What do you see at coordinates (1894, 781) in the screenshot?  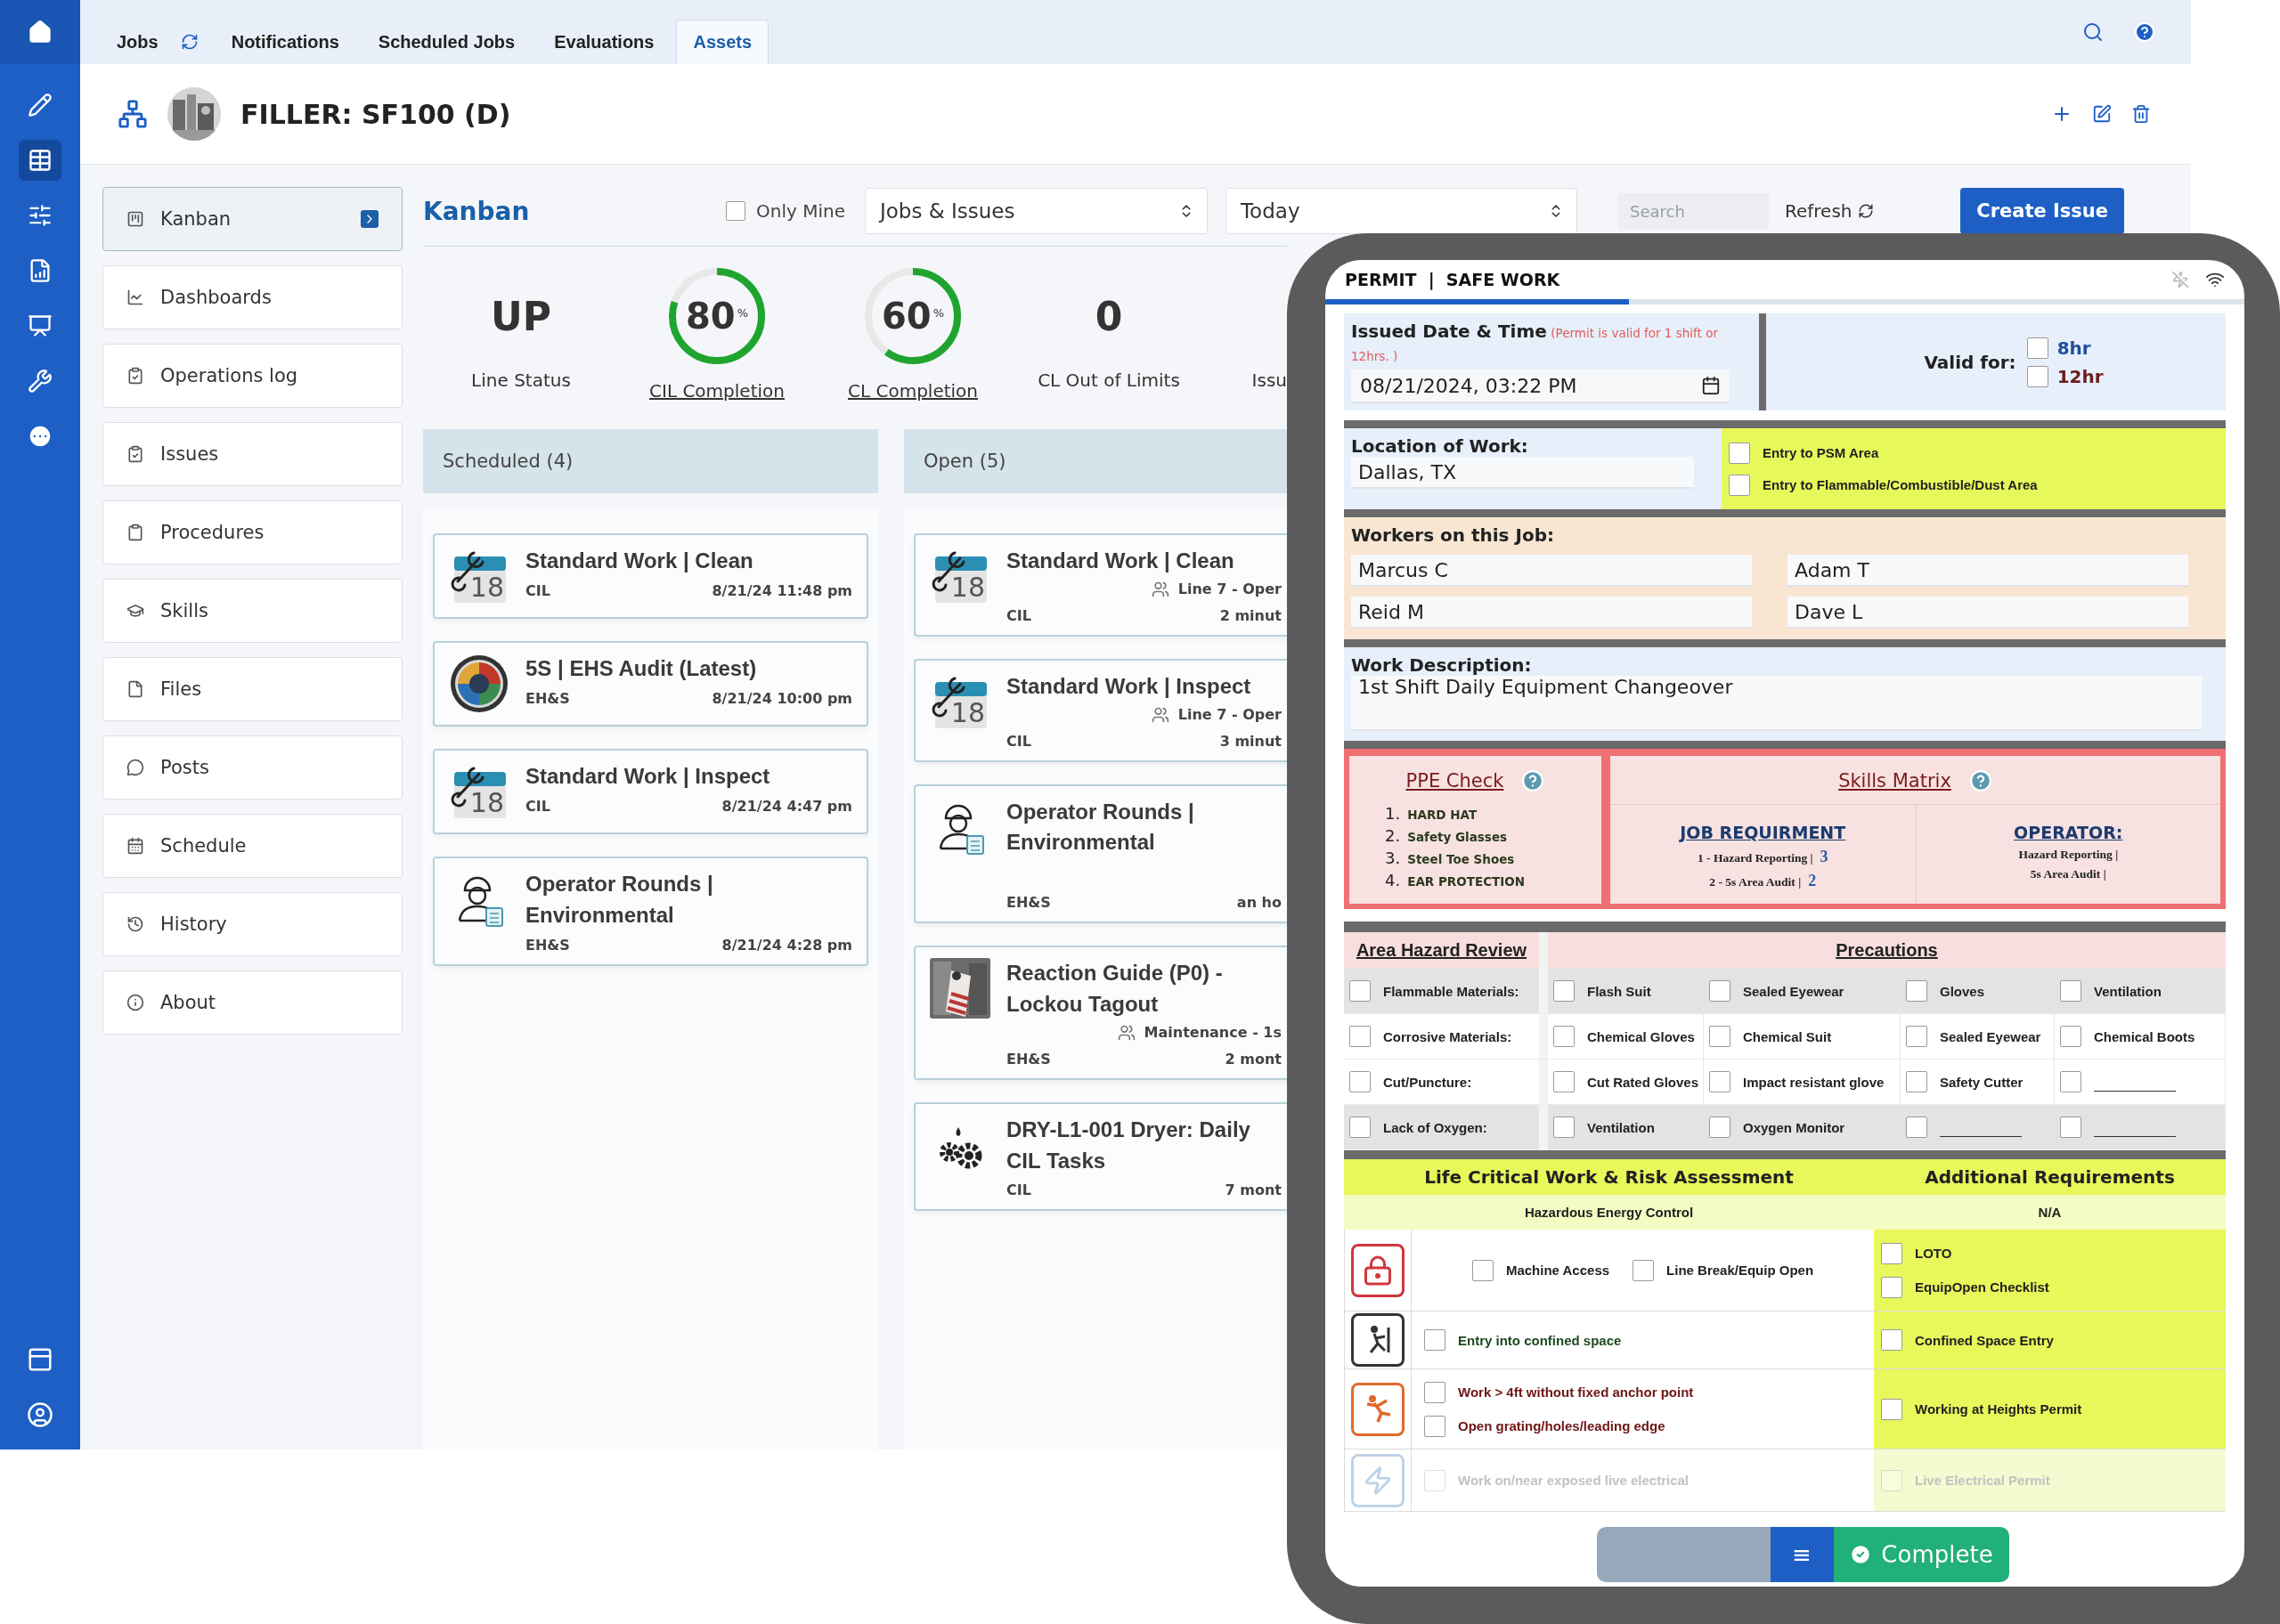 I see `skills-title: Skills Matrix` at bounding box center [1894, 781].